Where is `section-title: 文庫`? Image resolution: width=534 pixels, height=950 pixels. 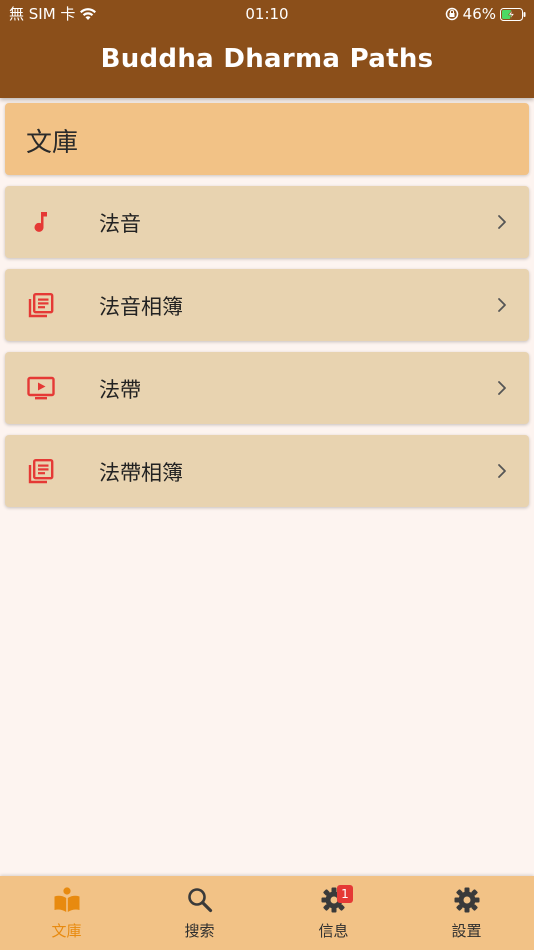 section-title: 文庫 is located at coordinates (52, 143).